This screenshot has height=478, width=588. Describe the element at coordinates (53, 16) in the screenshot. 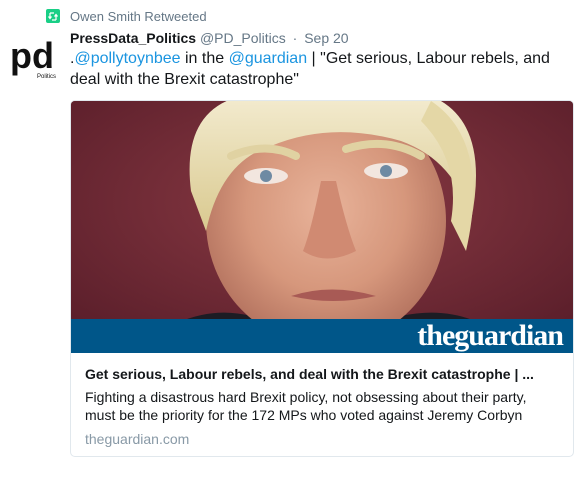

I see `retweet-icon` at that location.